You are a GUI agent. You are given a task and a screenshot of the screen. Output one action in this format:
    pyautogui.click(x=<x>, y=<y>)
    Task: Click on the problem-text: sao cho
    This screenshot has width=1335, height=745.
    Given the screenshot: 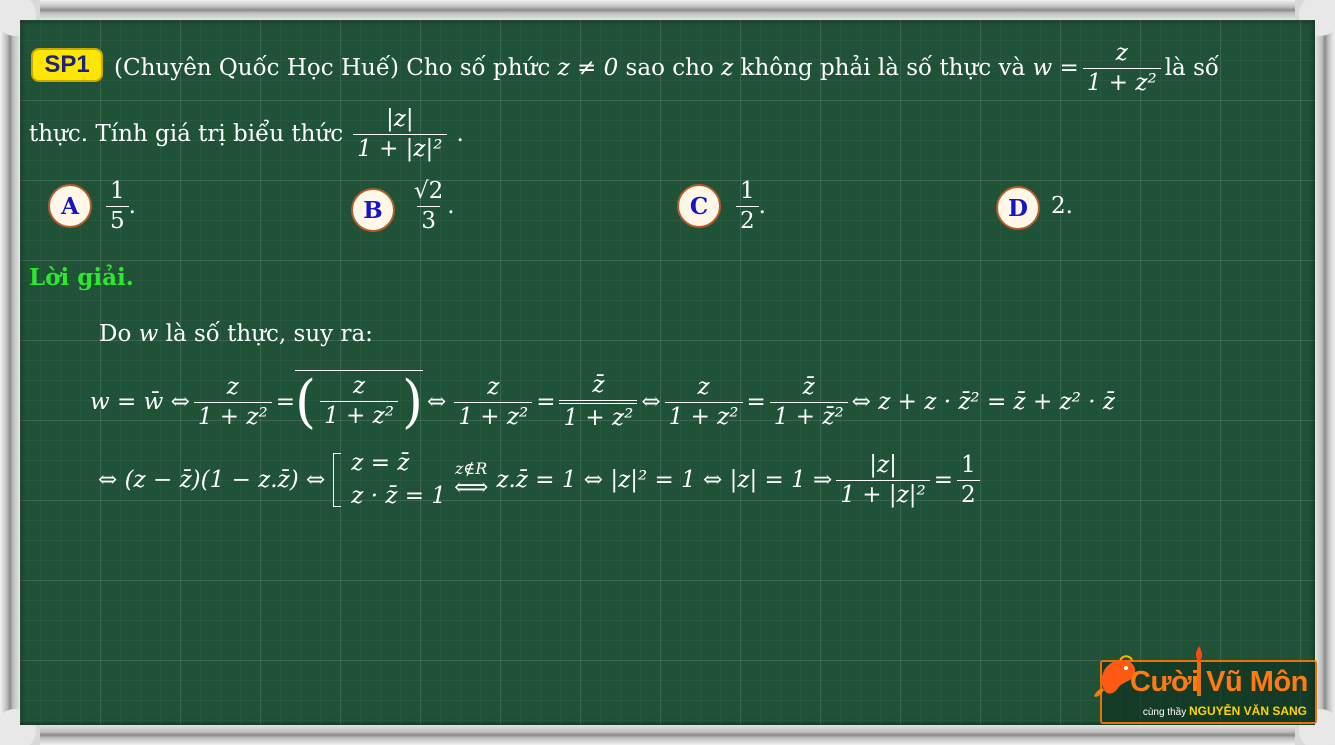 What is the action you would take?
    pyautogui.click(x=669, y=67)
    